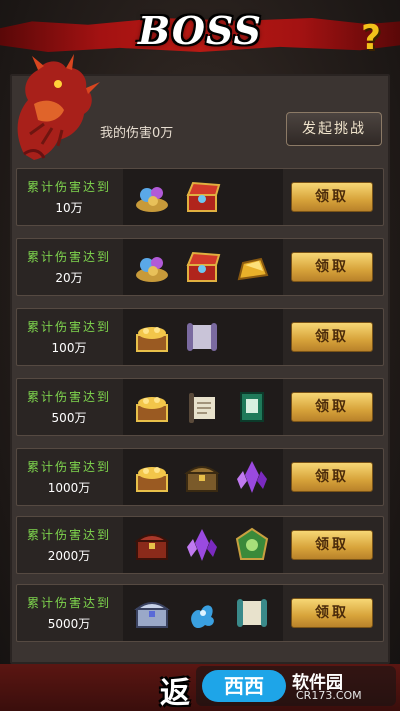 The image size is (400, 711). I want to click on reward-requirement: 累计伤害达到 10万, so click(69, 197).